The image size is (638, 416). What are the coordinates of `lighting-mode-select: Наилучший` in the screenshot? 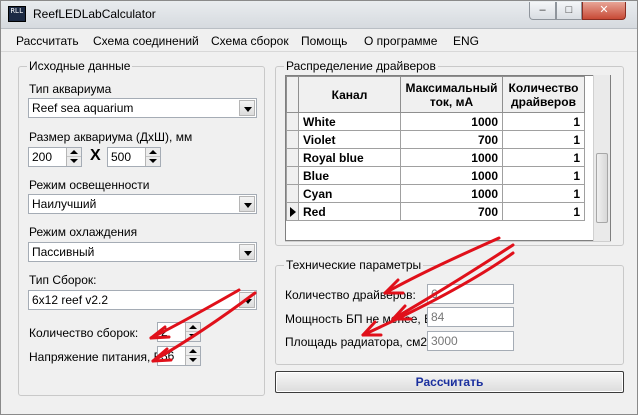 It's located at (142, 204).